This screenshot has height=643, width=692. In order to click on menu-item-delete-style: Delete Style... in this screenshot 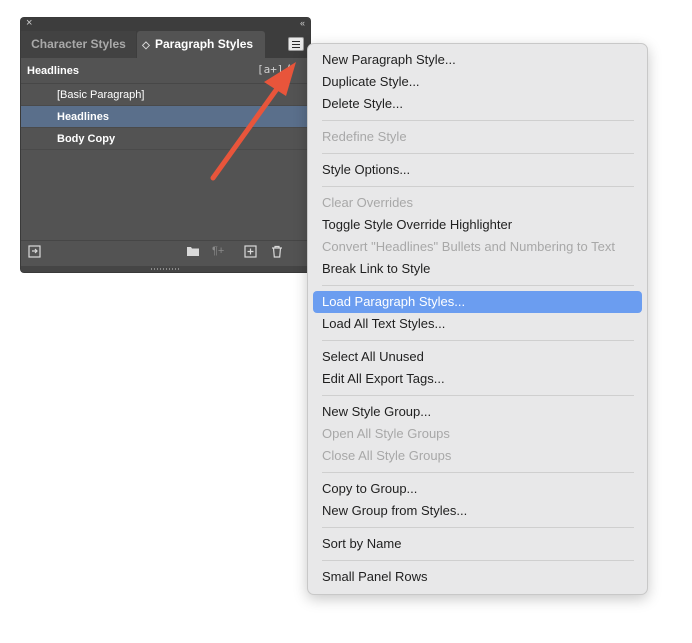, I will do `click(477, 104)`.